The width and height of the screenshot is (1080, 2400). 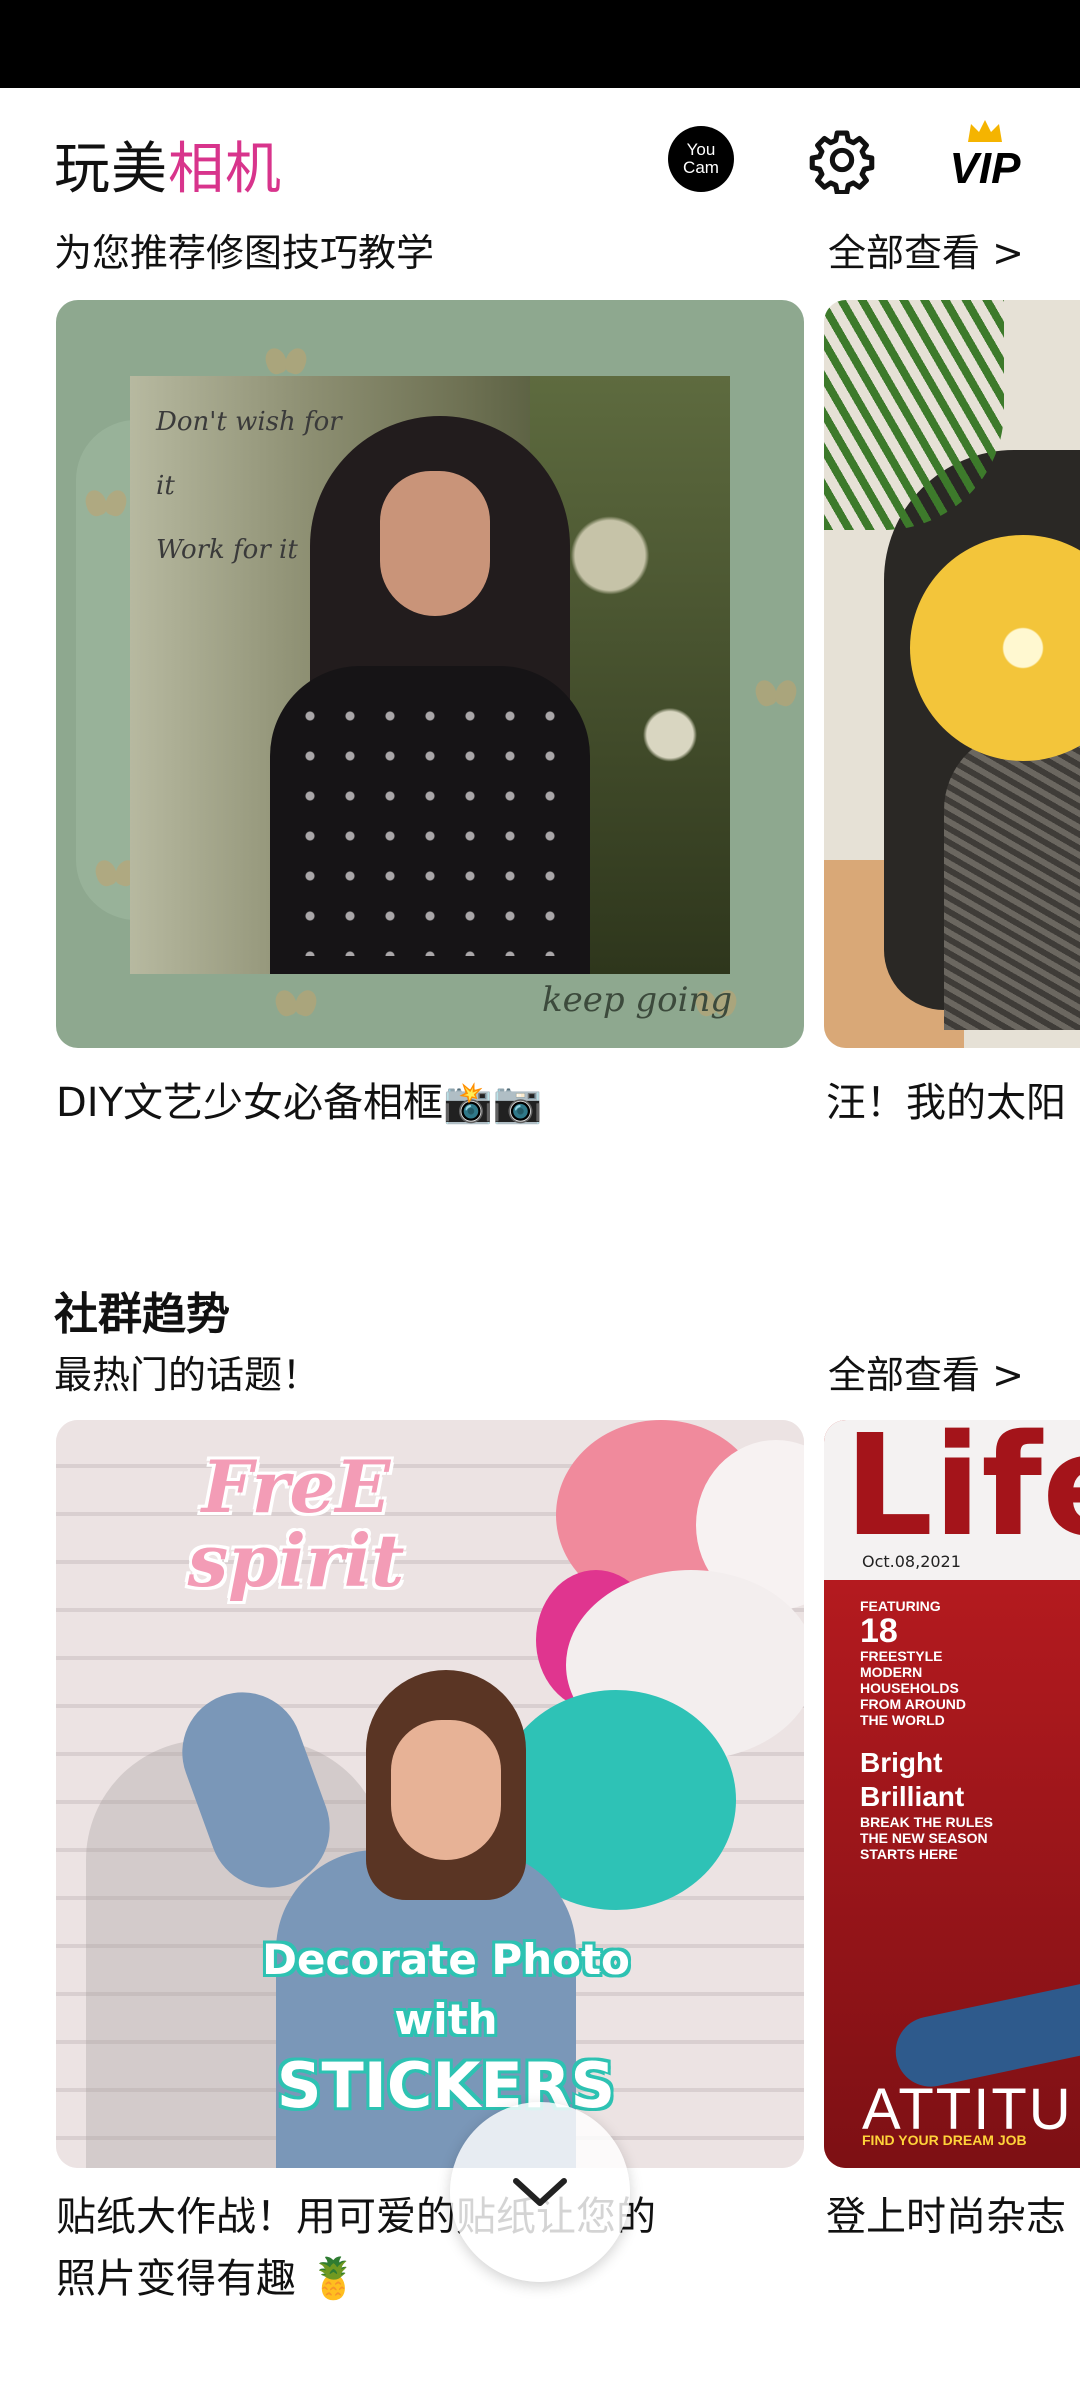 What do you see at coordinates (985, 131) in the screenshot?
I see `vip-crown-icon` at bounding box center [985, 131].